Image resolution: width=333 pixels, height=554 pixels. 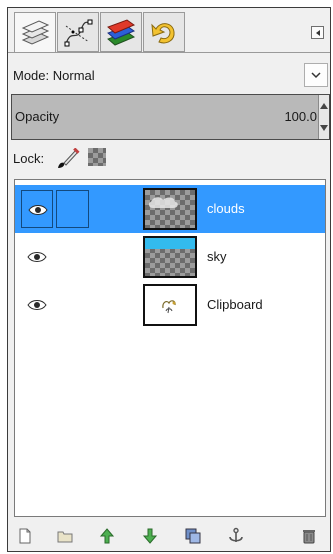 I want to click on layer-group-icon, so click(x=65, y=536).